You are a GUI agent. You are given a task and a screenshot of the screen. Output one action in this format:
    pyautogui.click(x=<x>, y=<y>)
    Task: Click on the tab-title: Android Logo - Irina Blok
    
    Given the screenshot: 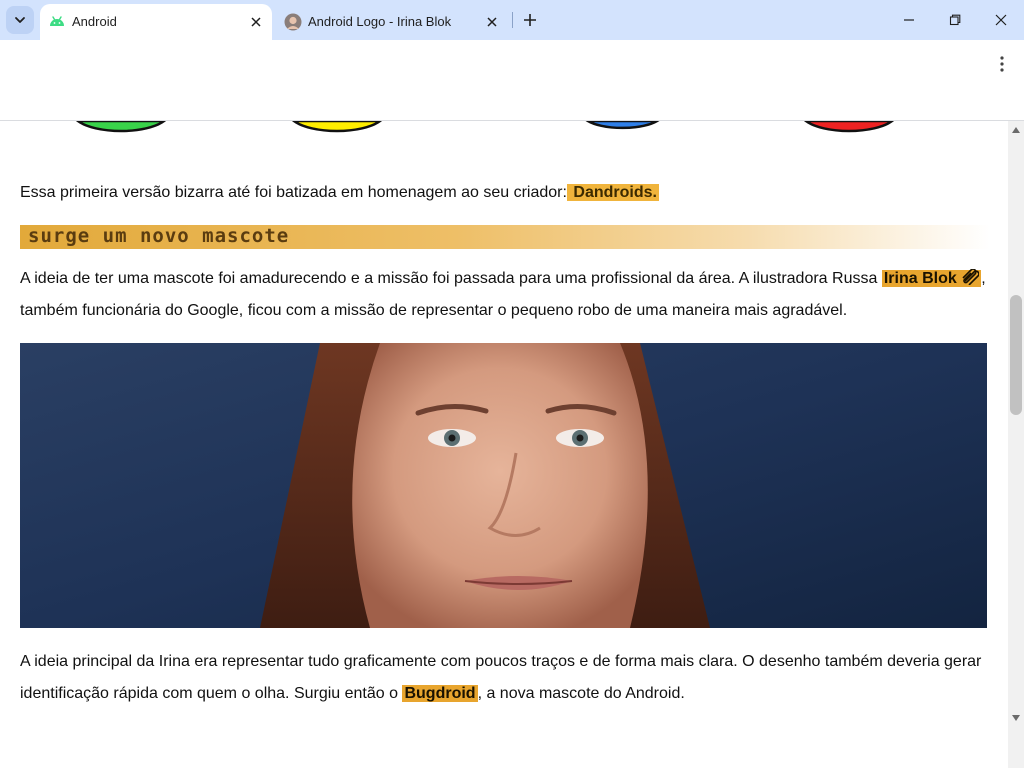 What is the action you would take?
    pyautogui.click(x=380, y=21)
    